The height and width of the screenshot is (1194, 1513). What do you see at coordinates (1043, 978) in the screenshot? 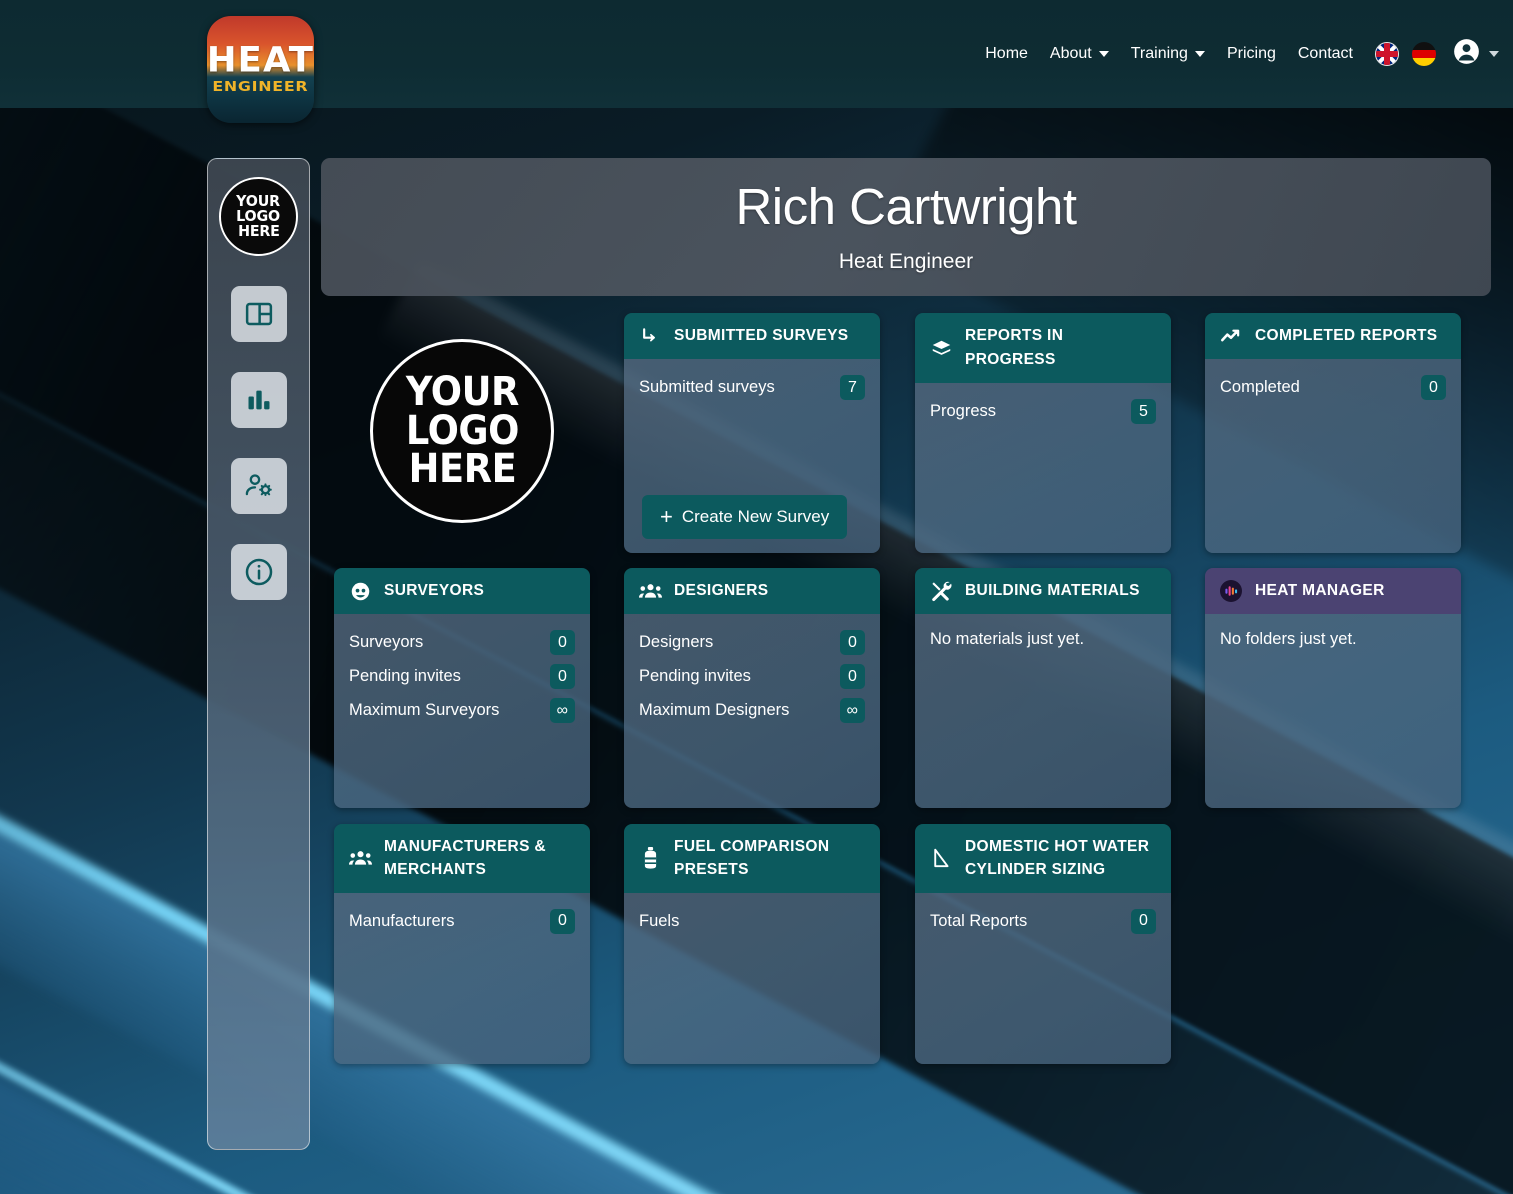
I see `card-body: Total Reports 0` at bounding box center [1043, 978].